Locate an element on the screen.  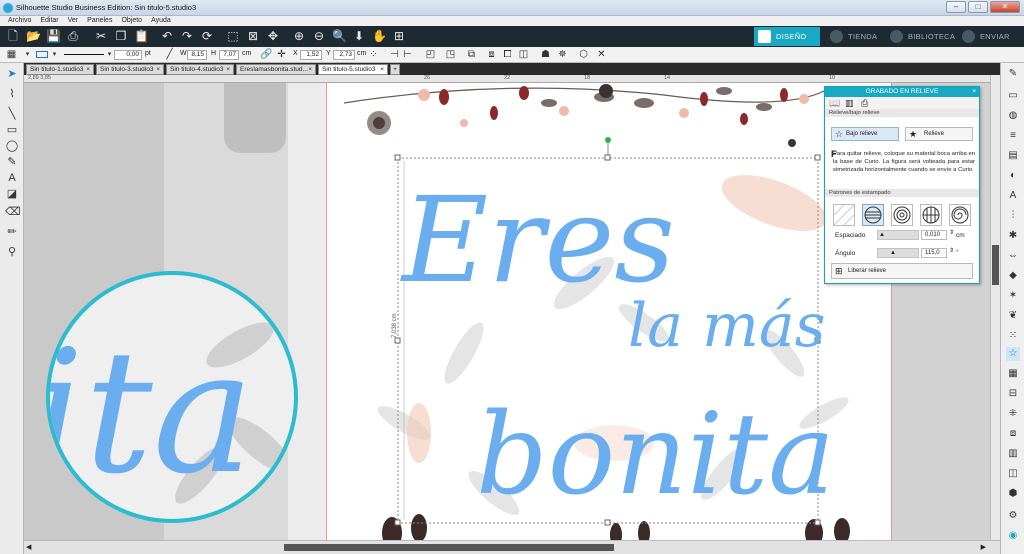
doc-tab: Sin titulo-4.studio3 × is located at coordinates (200, 69).